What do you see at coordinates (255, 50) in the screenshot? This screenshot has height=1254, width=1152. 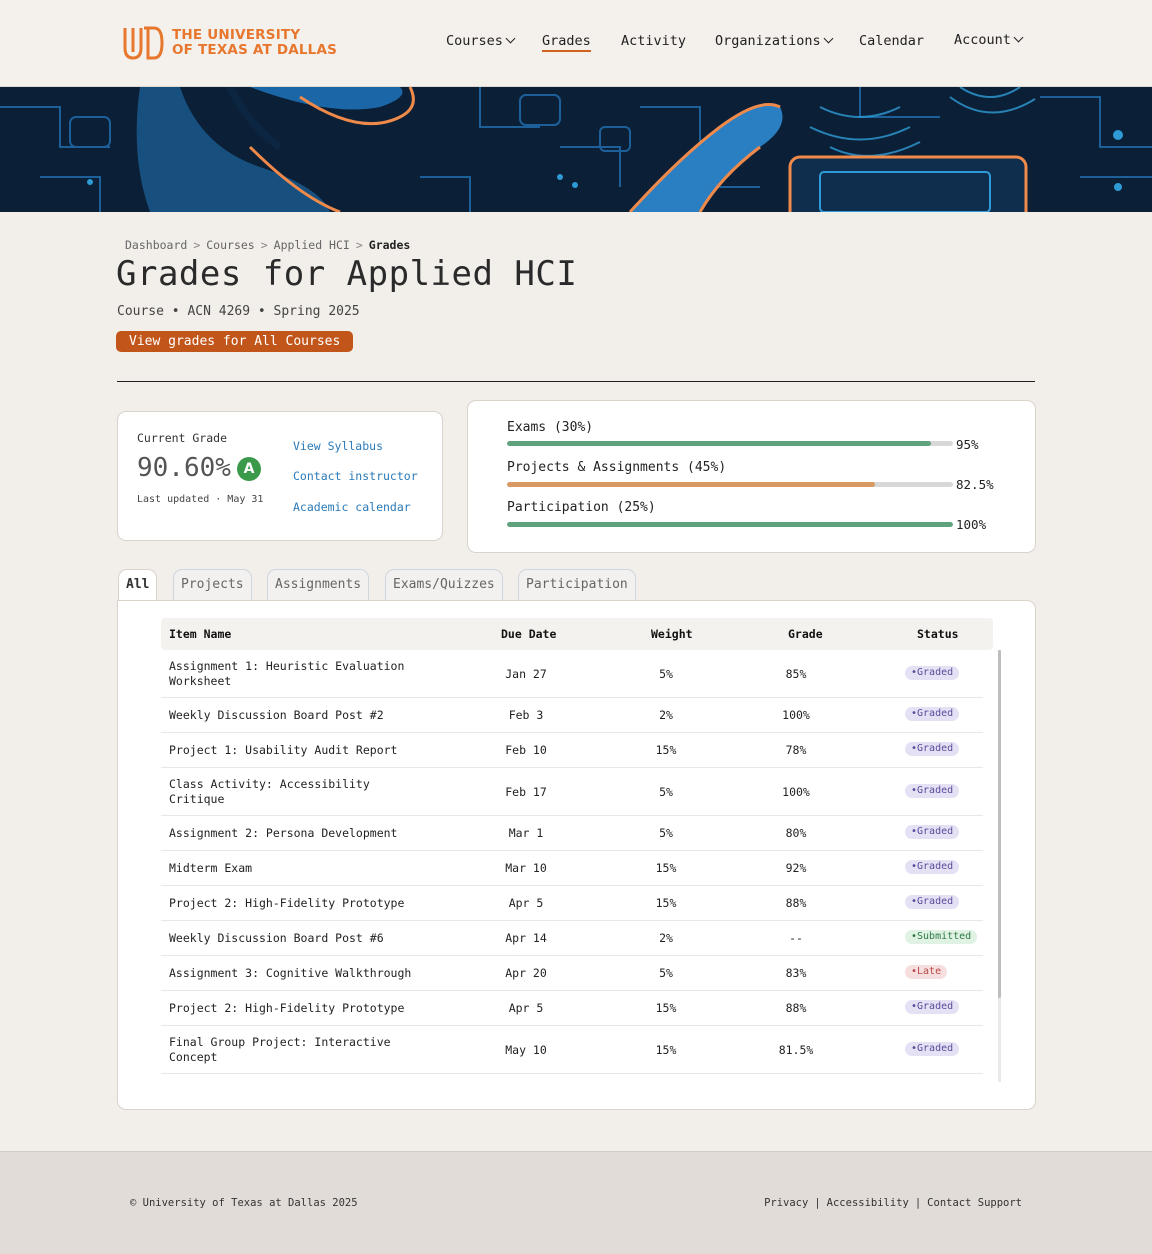 I see `logo-line-2: OF TEXAS AT DALLAS` at bounding box center [255, 50].